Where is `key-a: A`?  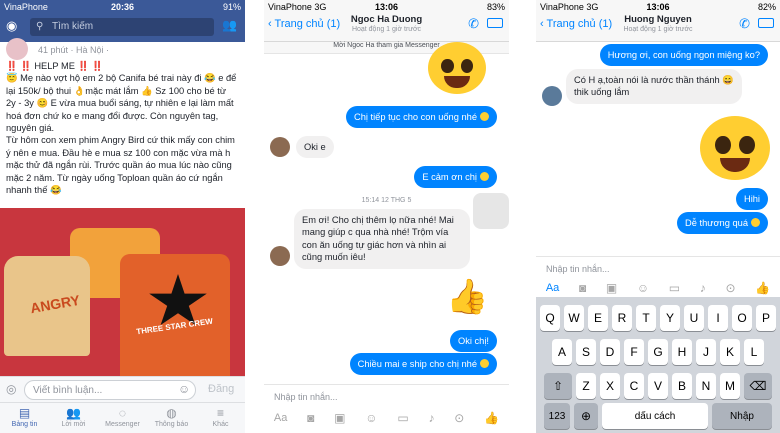
key-a: A is located at coordinates (562, 352).